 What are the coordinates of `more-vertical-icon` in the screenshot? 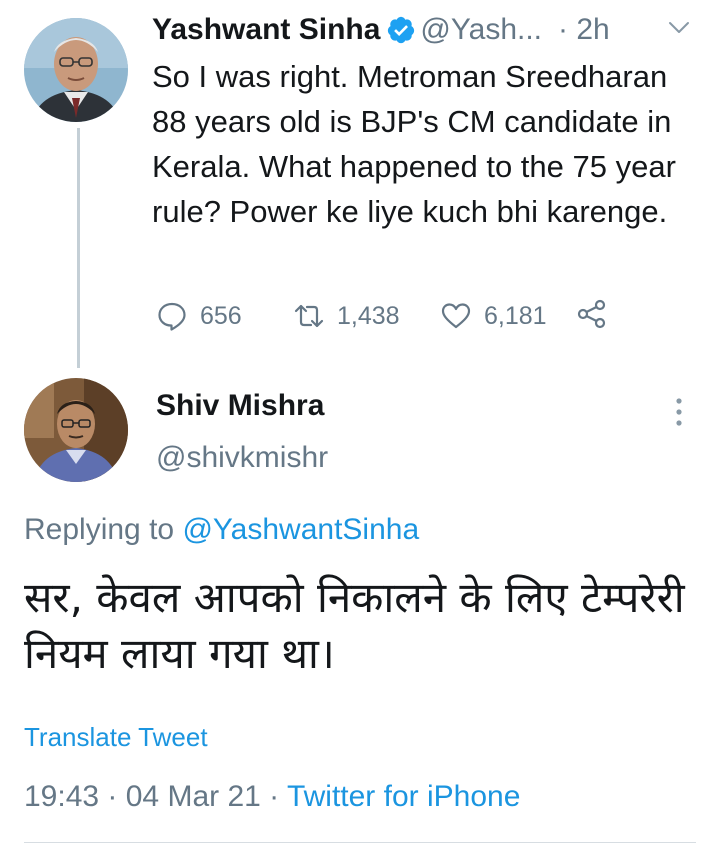 It's located at (679, 412).